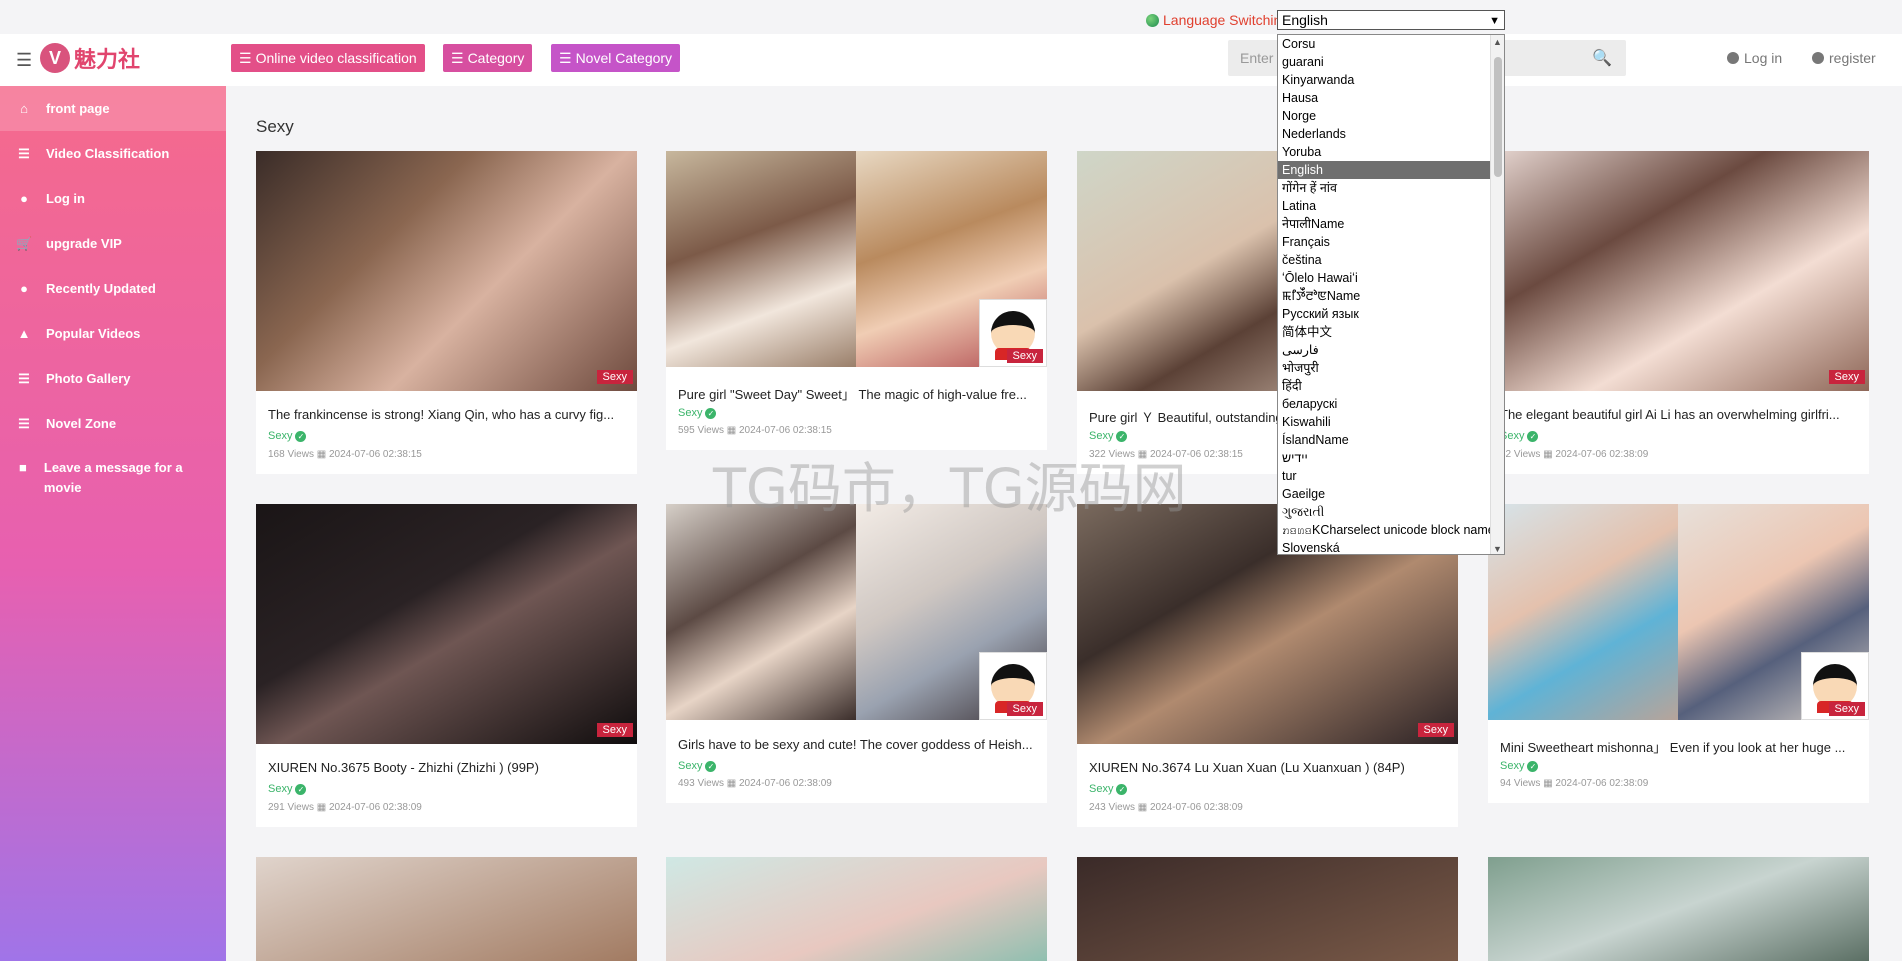 Image resolution: width=1902 pixels, height=961 pixels. I want to click on language-option: Gaeilge, so click(1384, 494).